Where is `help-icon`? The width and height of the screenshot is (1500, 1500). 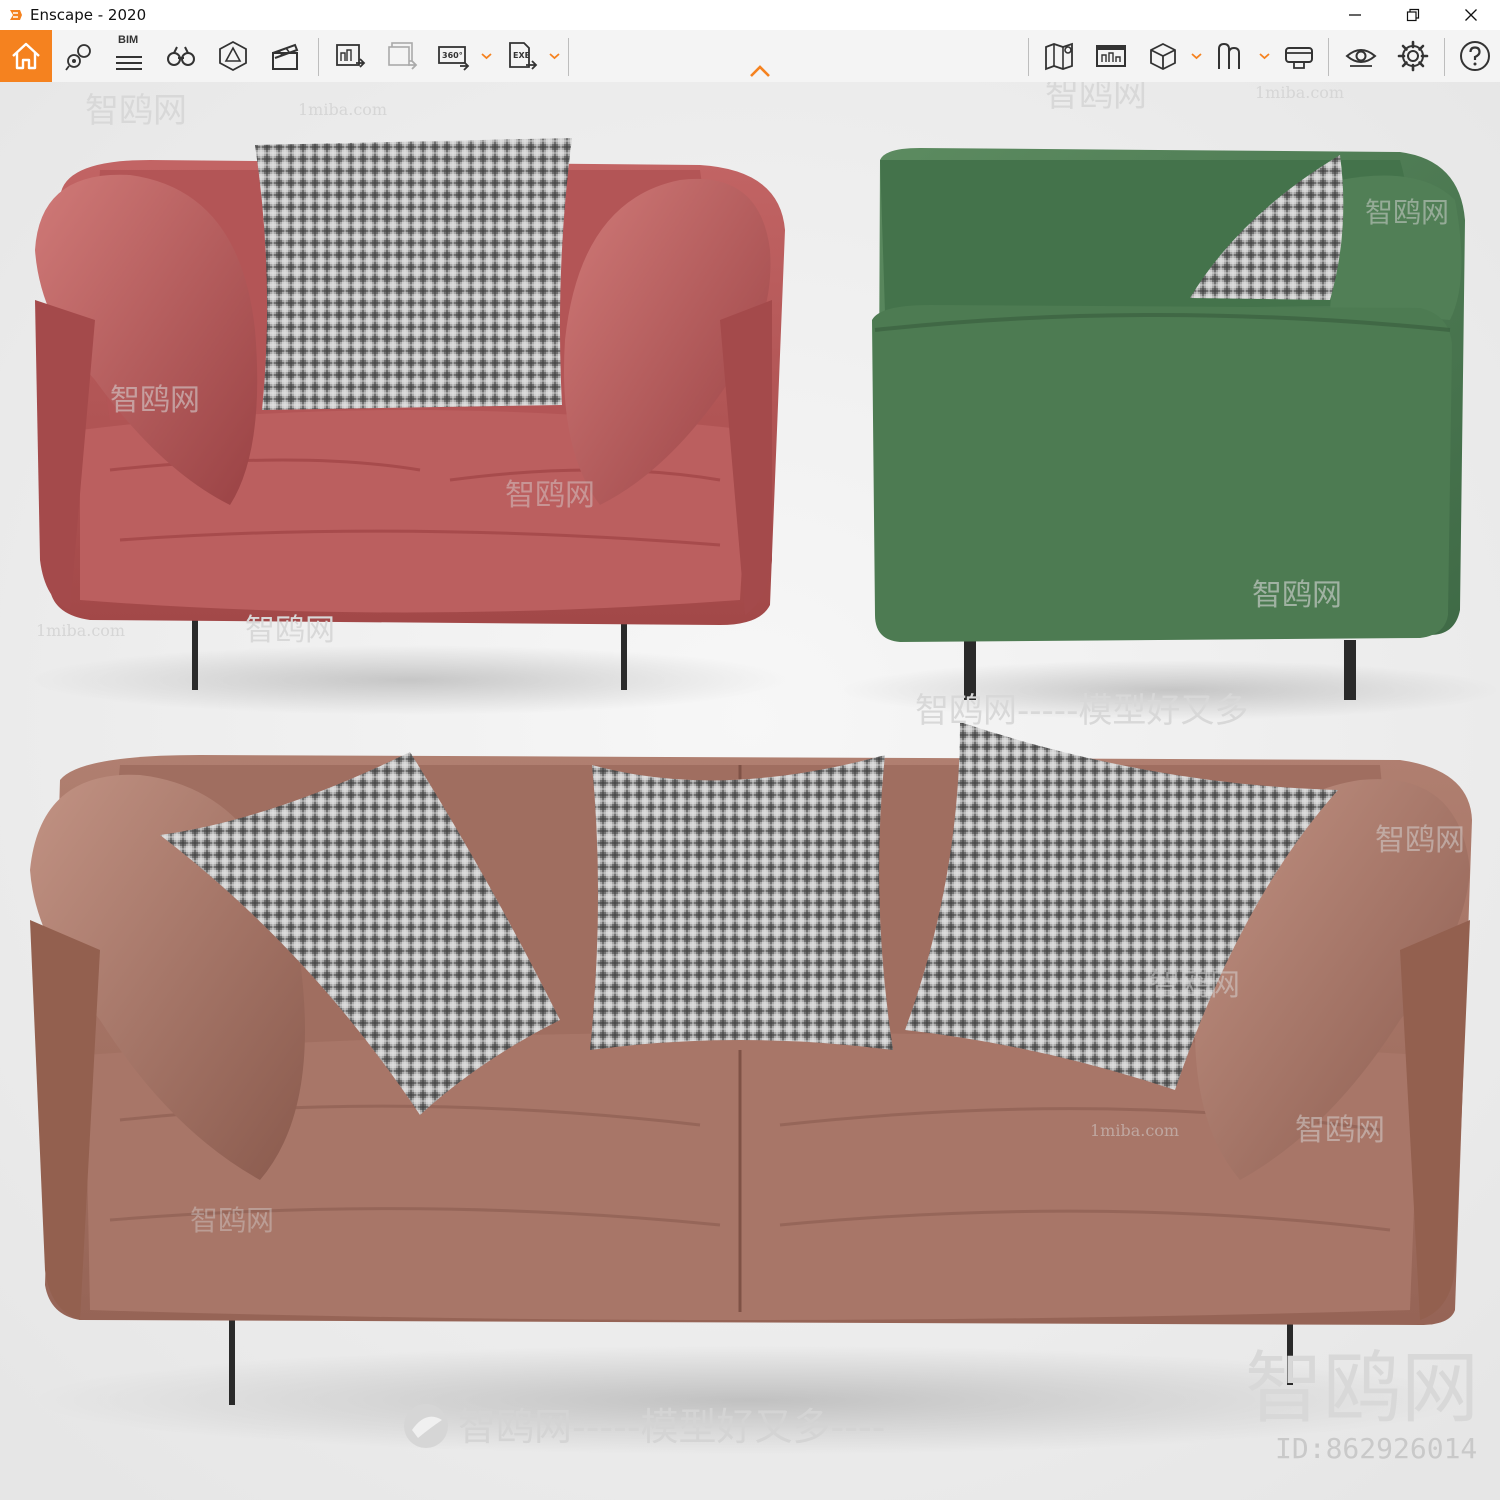 help-icon is located at coordinates (1475, 56).